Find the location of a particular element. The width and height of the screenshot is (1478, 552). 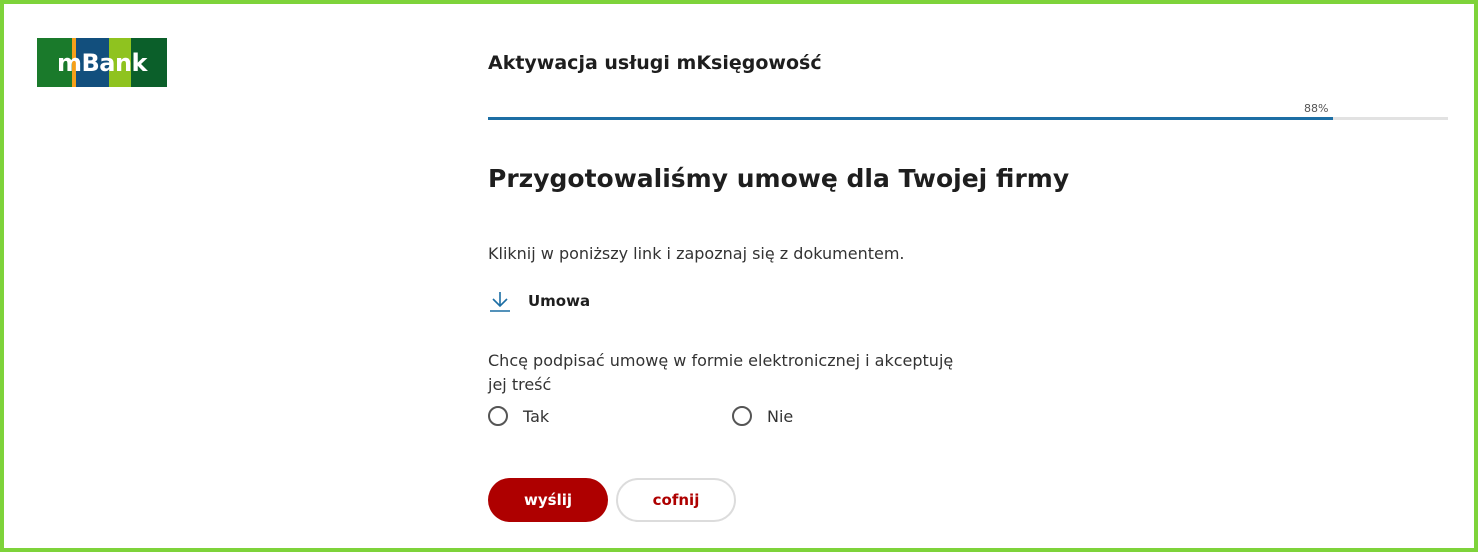

mbank-logo: mBank is located at coordinates (102, 62).